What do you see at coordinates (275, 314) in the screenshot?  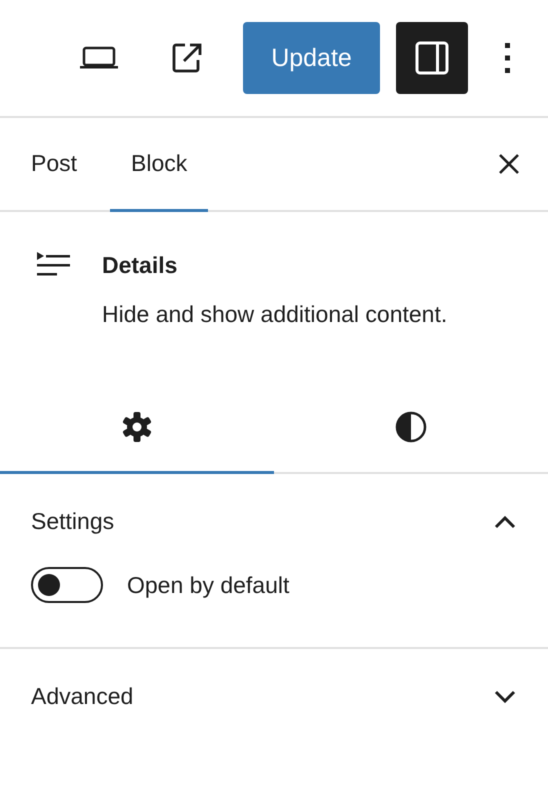 I see `block-description: Hide and show additional content.` at bounding box center [275, 314].